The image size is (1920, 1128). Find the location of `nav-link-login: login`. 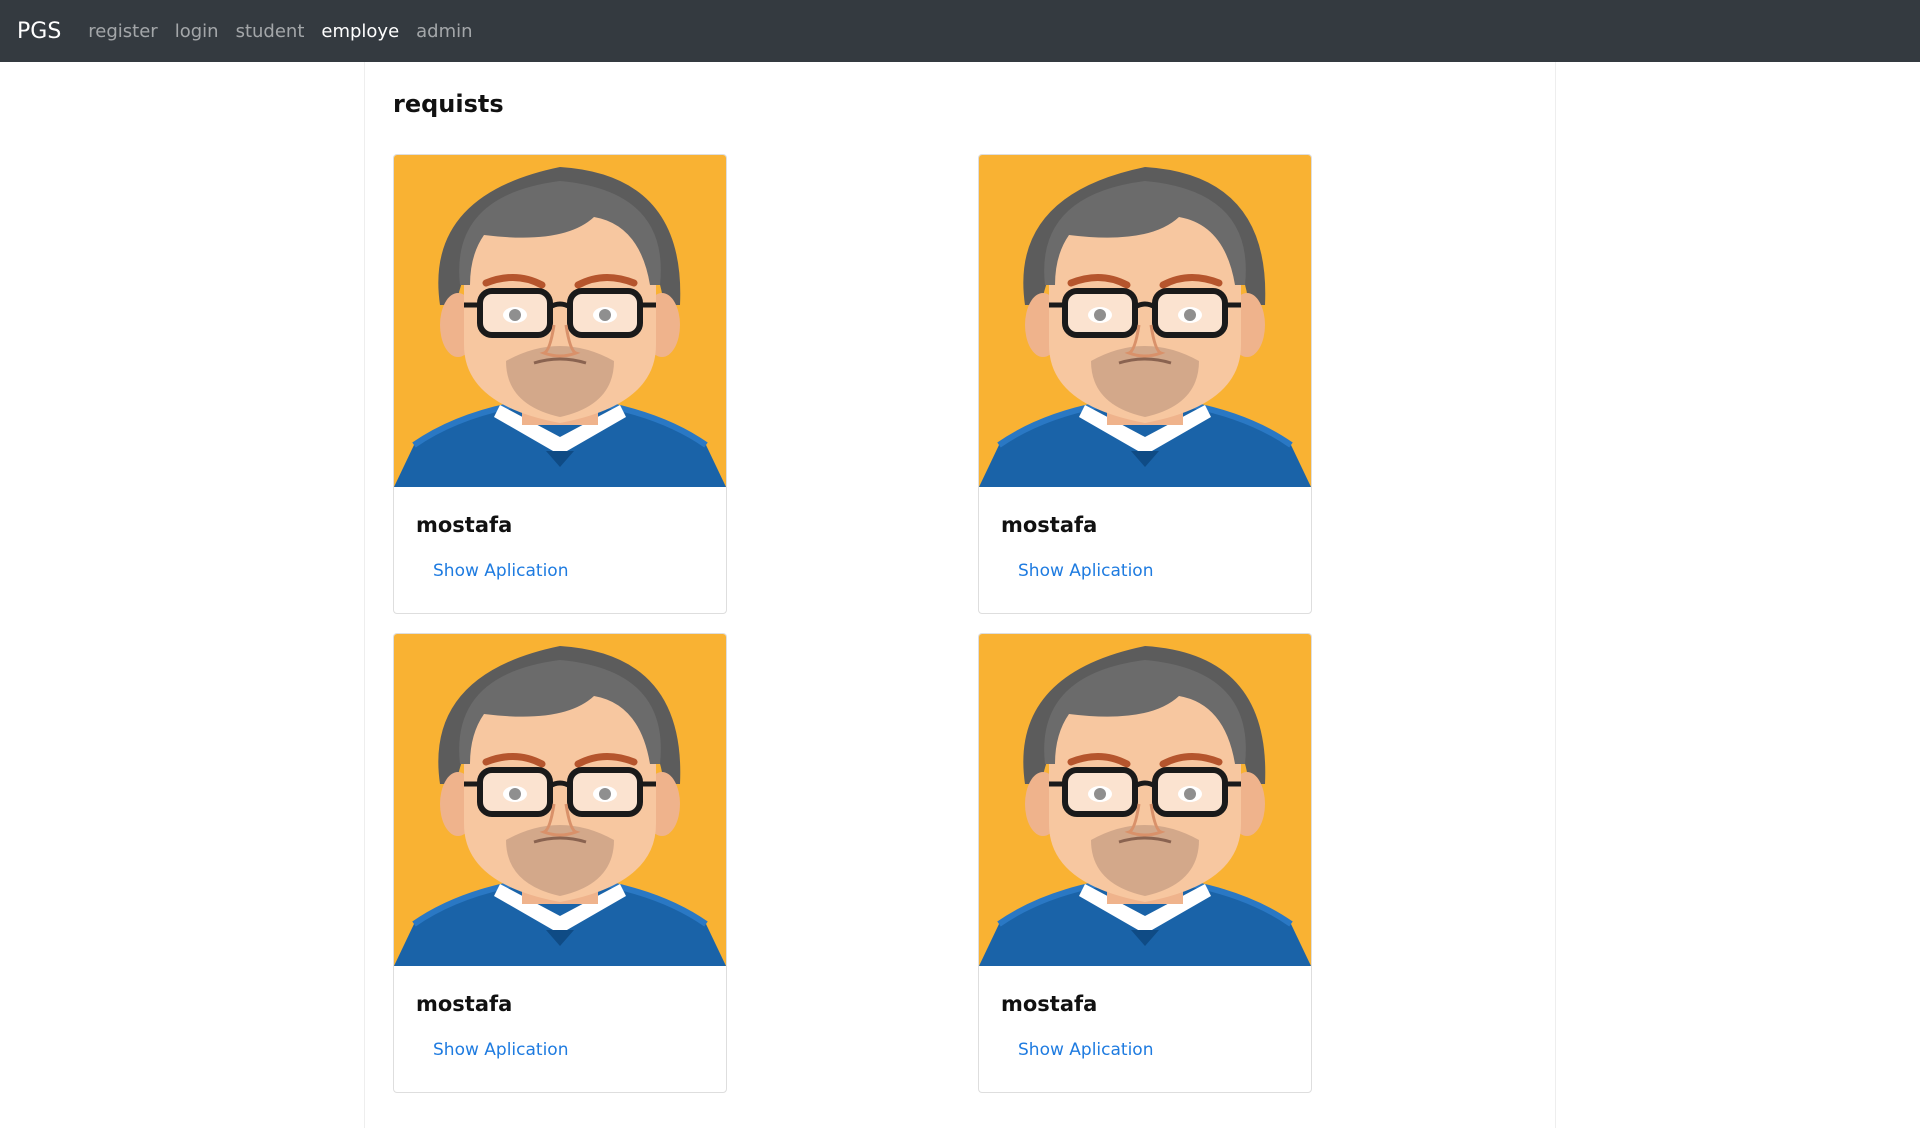

nav-link-login: login is located at coordinates (197, 31).